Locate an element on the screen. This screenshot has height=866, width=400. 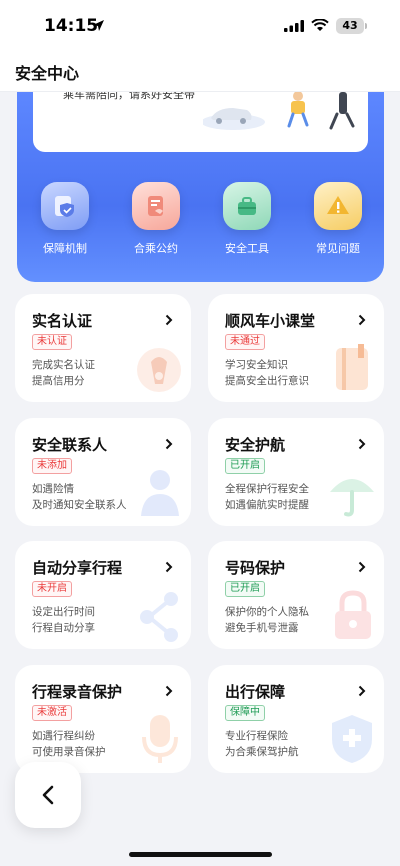
card-auto-share-trip: 自动分享行程 未开启 设定出行时间 行程自动分享 is located at coordinates (103, 595).